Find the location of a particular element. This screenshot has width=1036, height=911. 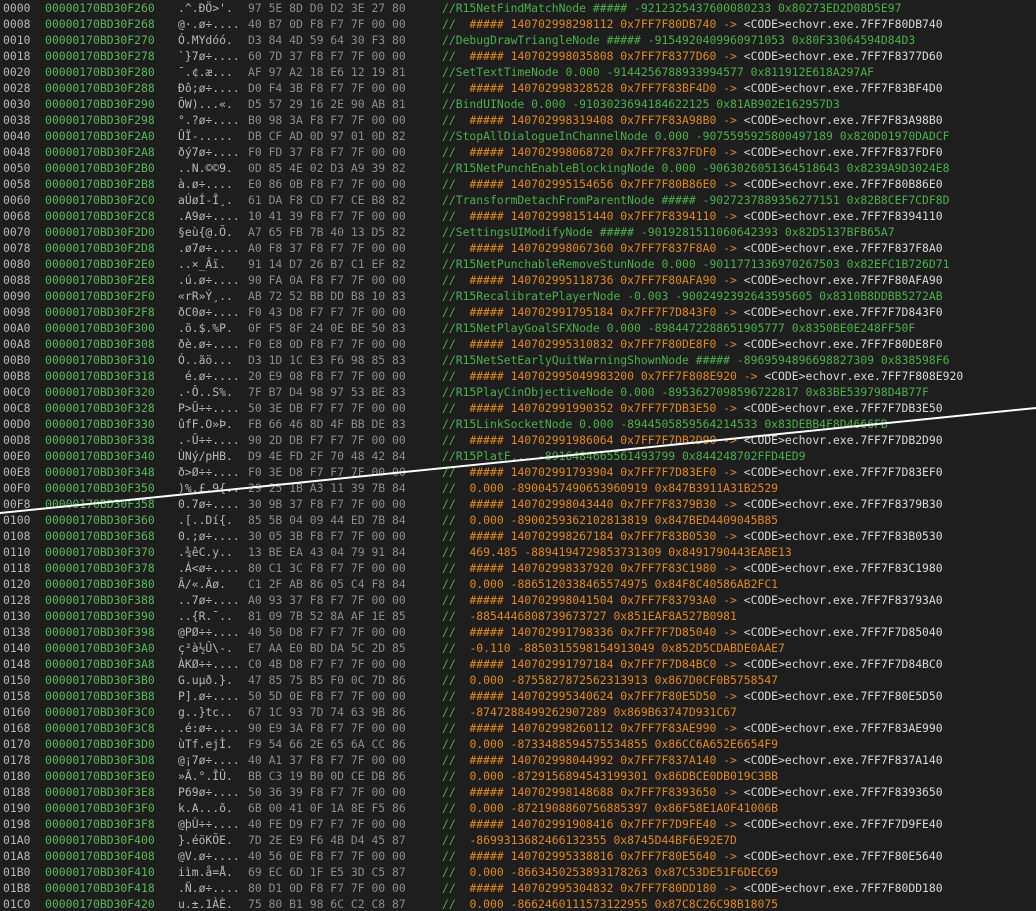

row-address: 00000170BD30F2F8 is located at coordinates (100, 312).